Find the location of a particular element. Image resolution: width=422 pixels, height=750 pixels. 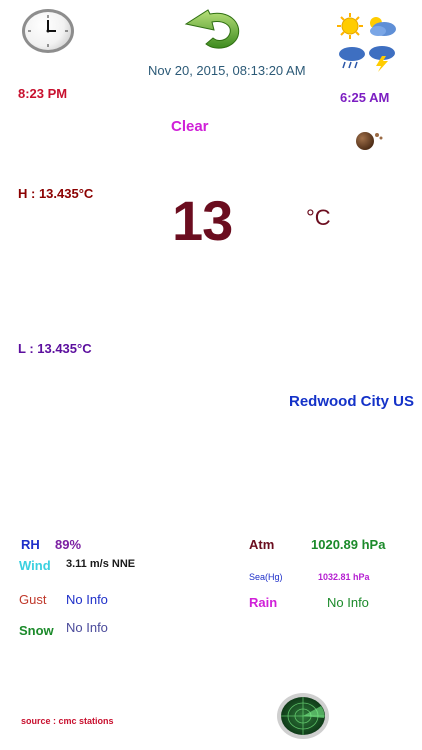

gust-label: Gust is located at coordinates (33, 599).